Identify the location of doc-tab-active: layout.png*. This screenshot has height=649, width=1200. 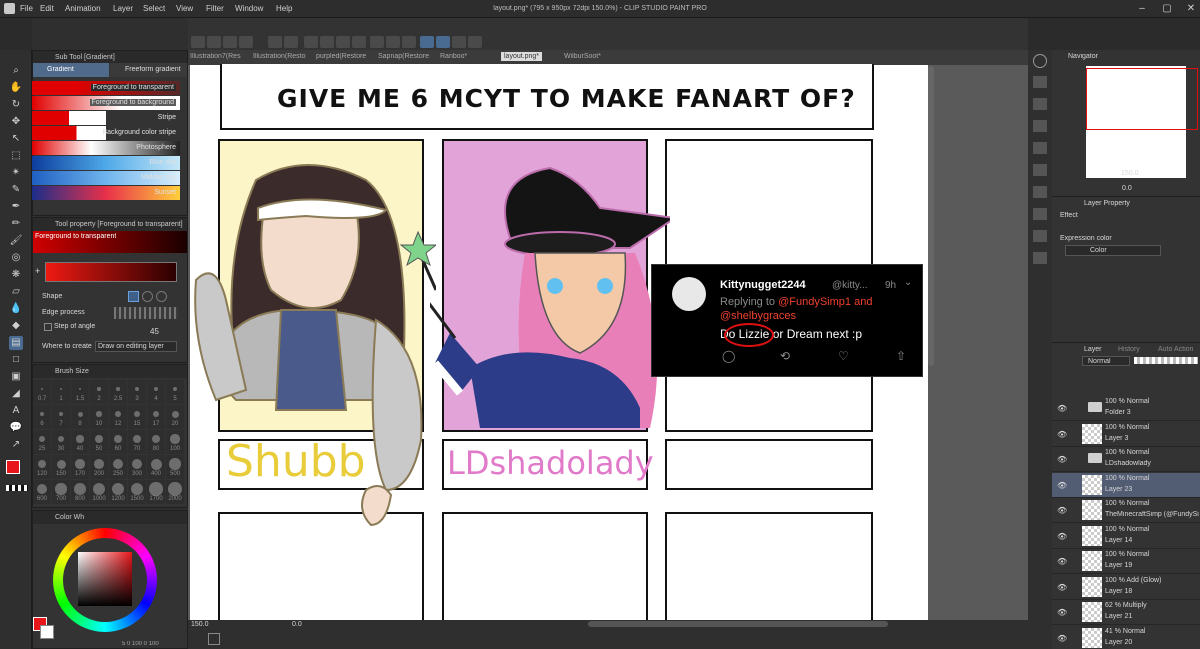
(522, 56).